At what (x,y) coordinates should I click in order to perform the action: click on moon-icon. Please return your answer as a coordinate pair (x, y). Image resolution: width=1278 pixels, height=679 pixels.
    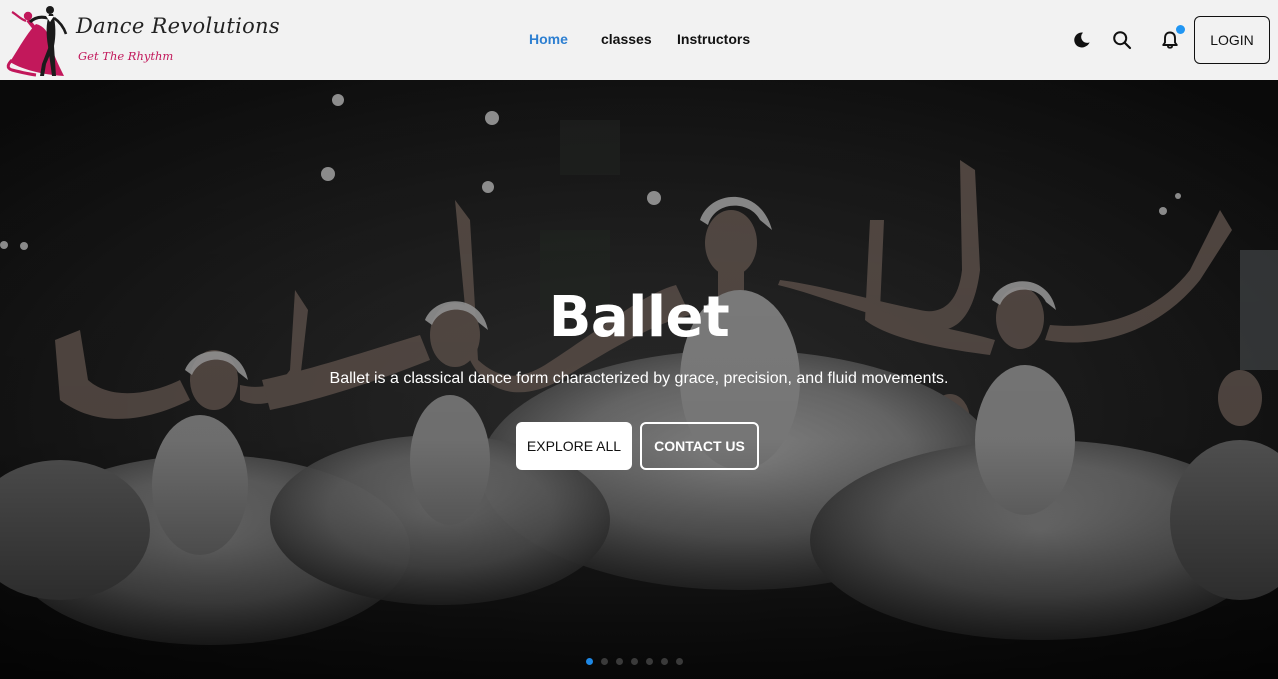
    Looking at the image, I should click on (1082, 40).